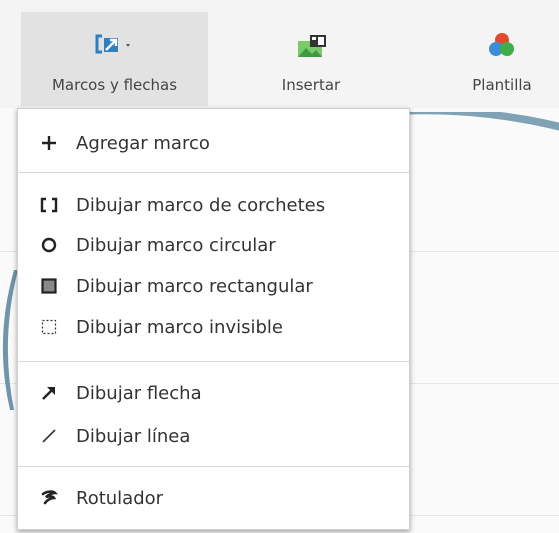 The width and height of the screenshot is (559, 533). Describe the element at coordinates (120, 498) in the screenshot. I see `menu-item-label: Rotulador` at that location.